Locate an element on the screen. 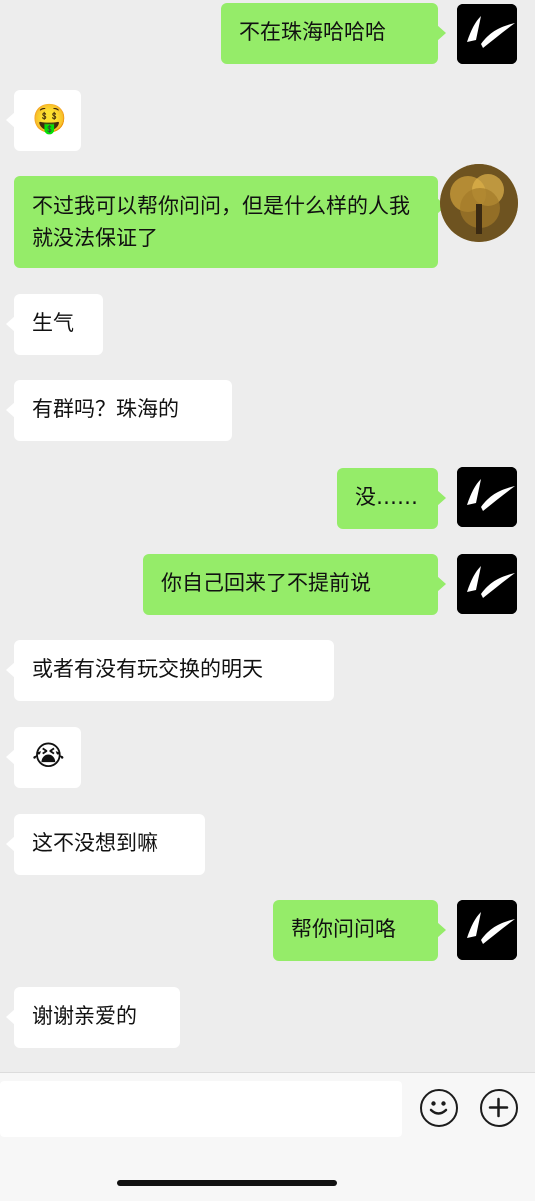 The image size is (535, 1201). message-text: 不过我可以帮你问问，但是什么样的人我就没法保证了 is located at coordinates (221, 222).